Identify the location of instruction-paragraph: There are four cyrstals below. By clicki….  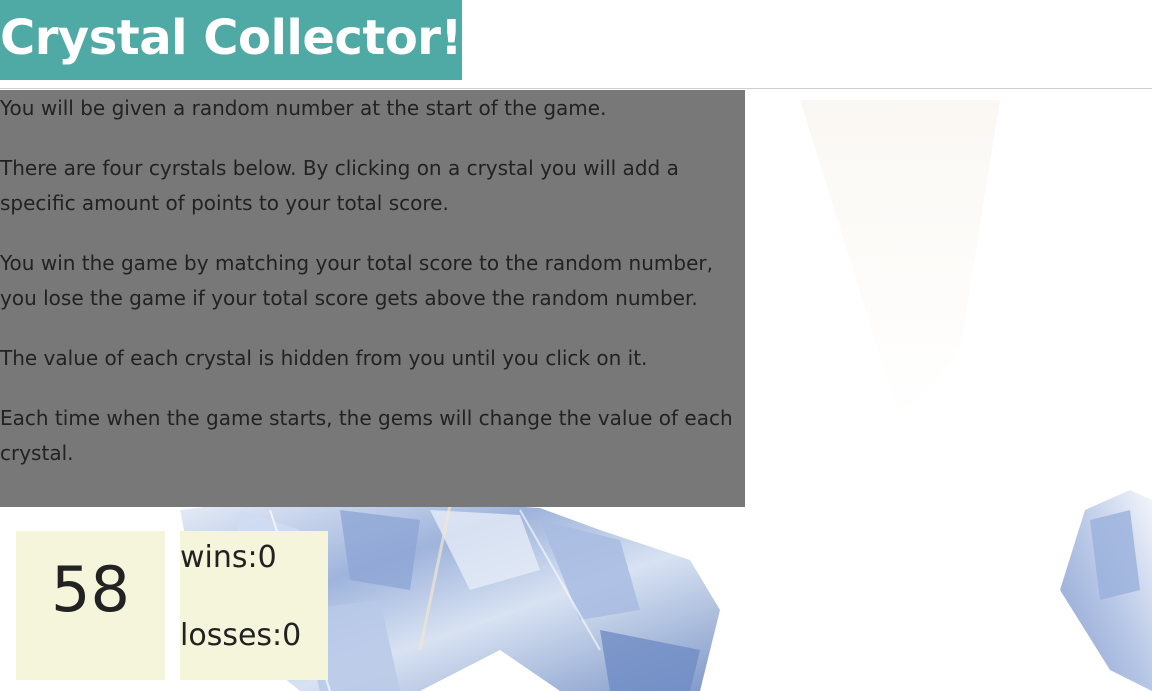
(339, 185).